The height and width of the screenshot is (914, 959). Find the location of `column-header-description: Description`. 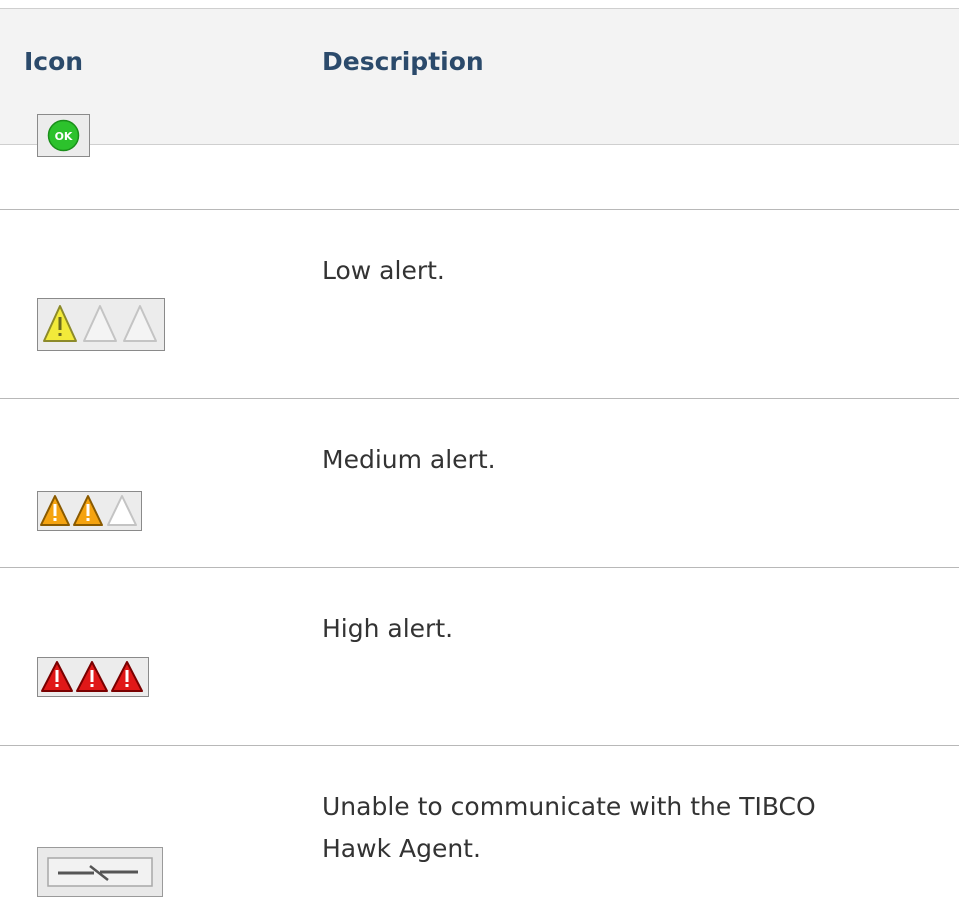

column-header-description: Description is located at coordinates (403, 61).